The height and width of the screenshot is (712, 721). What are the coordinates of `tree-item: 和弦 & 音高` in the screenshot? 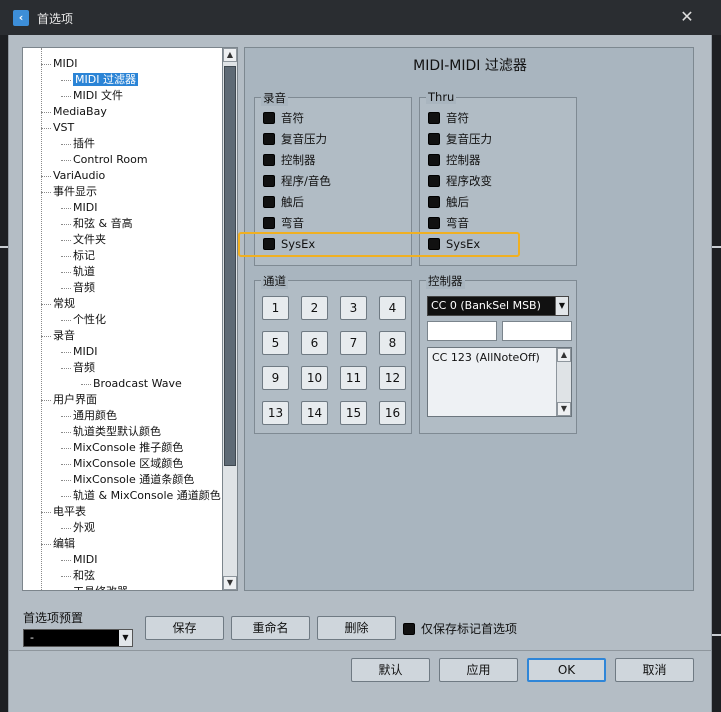 It's located at (103, 223).